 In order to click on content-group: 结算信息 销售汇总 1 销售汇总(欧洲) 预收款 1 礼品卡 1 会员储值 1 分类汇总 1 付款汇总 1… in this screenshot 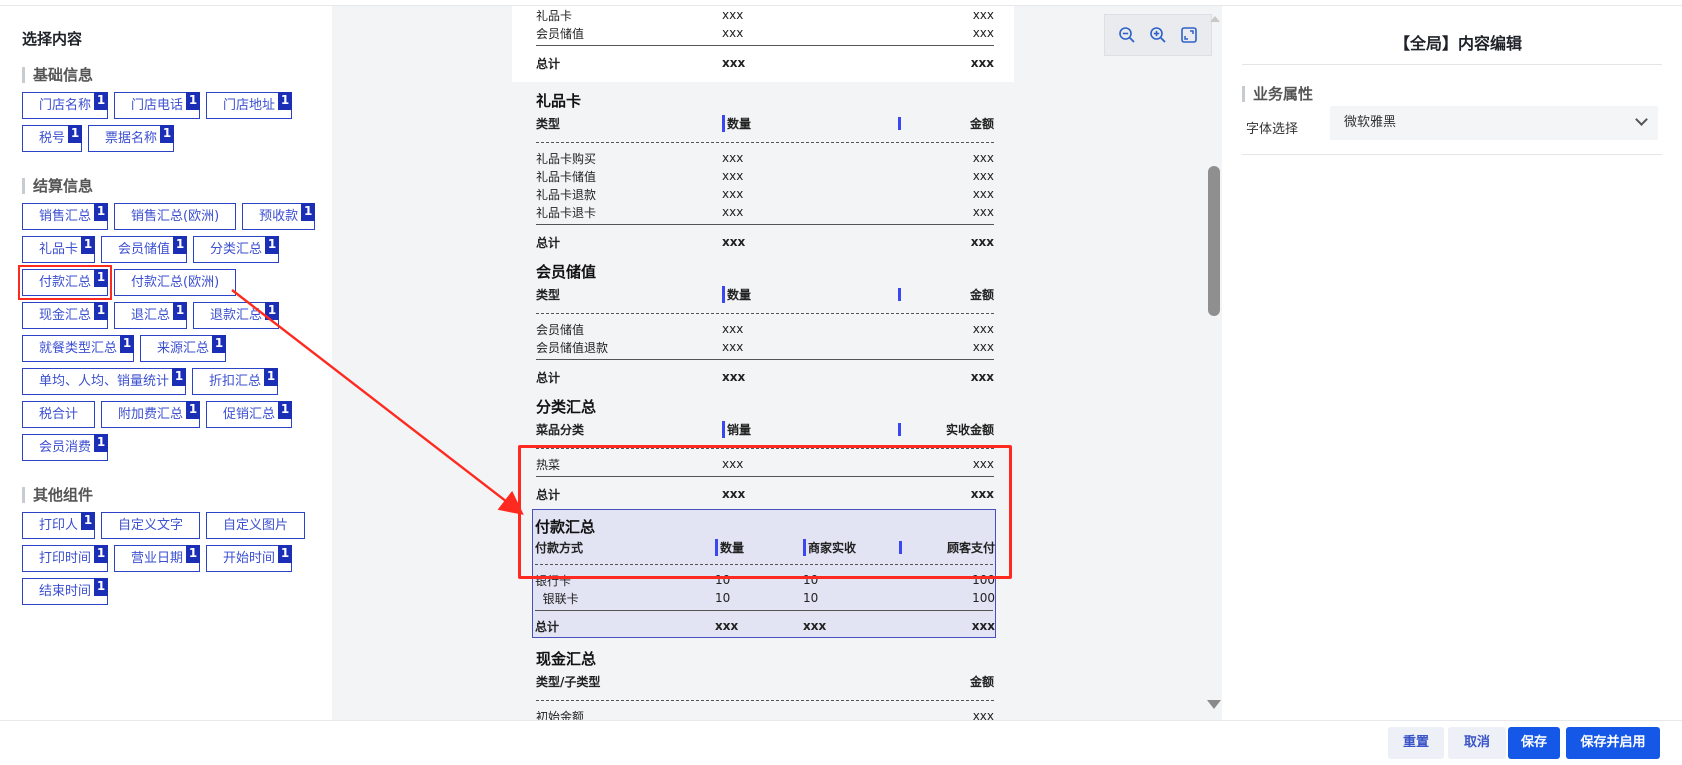, I will do `click(174, 322)`.